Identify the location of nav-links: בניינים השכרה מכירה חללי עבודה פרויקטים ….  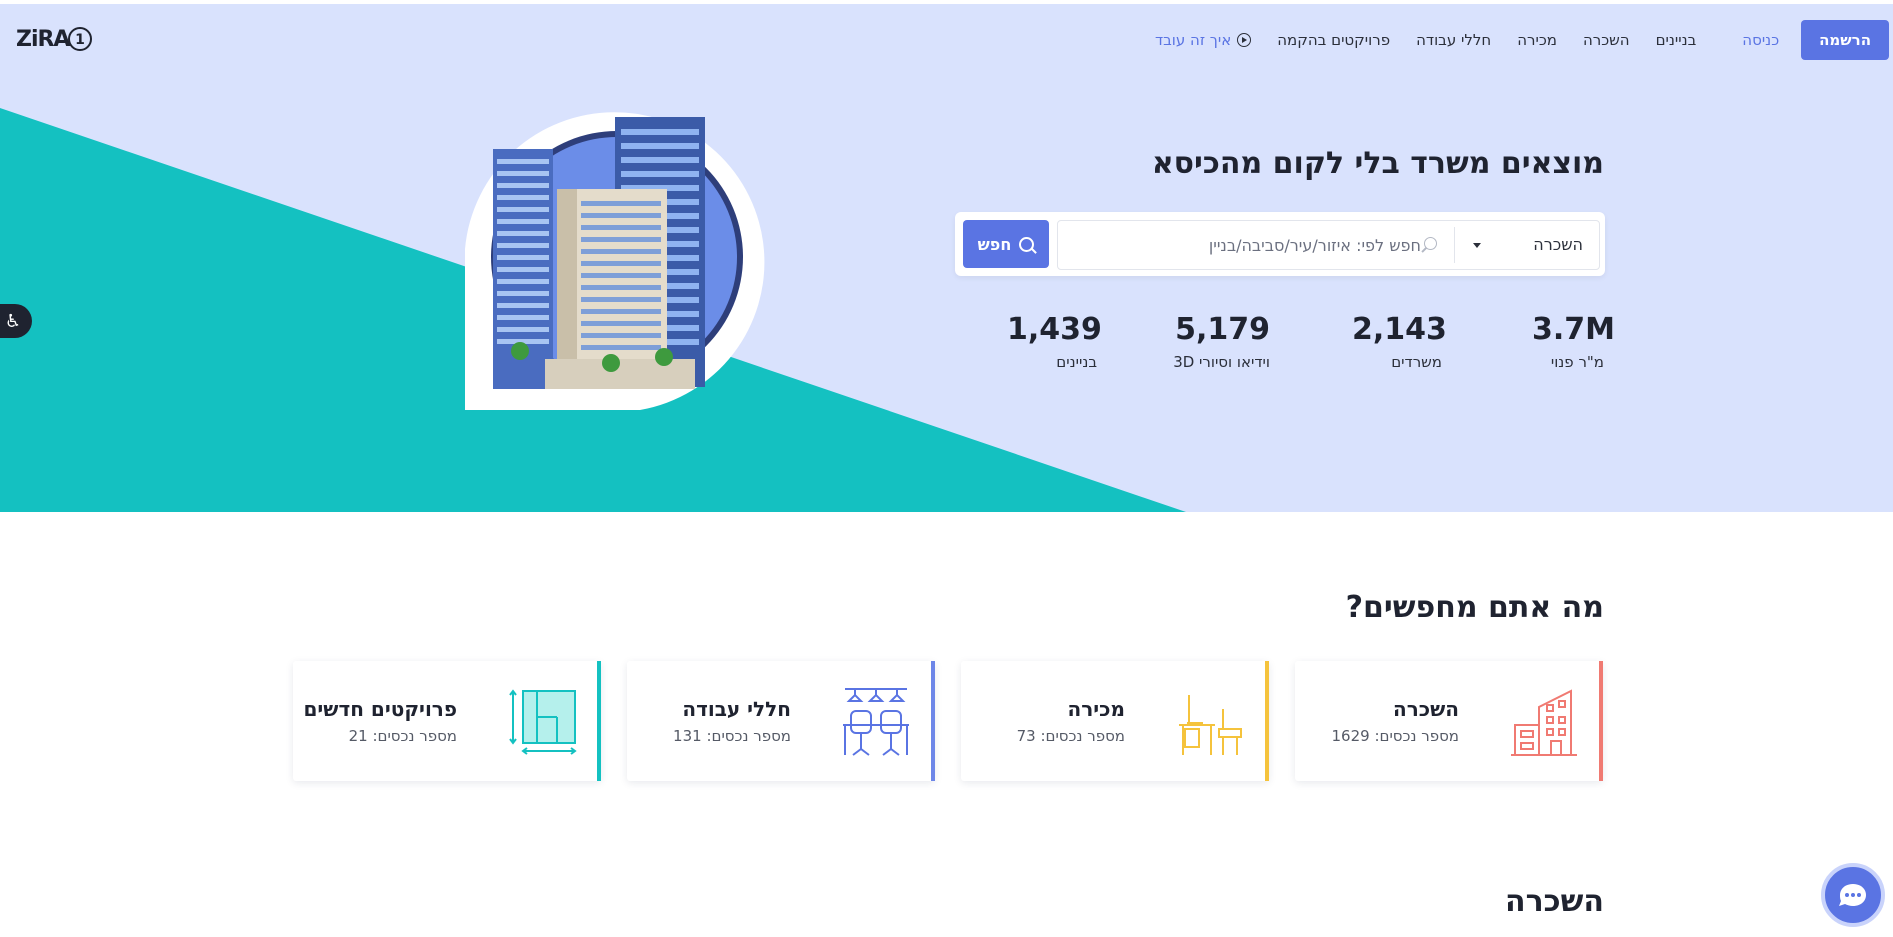
(1413, 40).